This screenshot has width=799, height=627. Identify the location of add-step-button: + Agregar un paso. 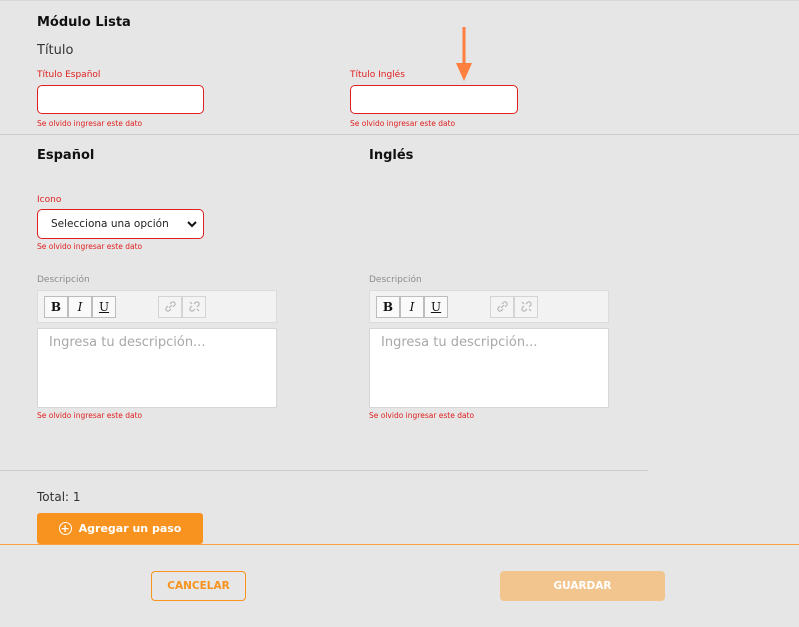
(120, 528).